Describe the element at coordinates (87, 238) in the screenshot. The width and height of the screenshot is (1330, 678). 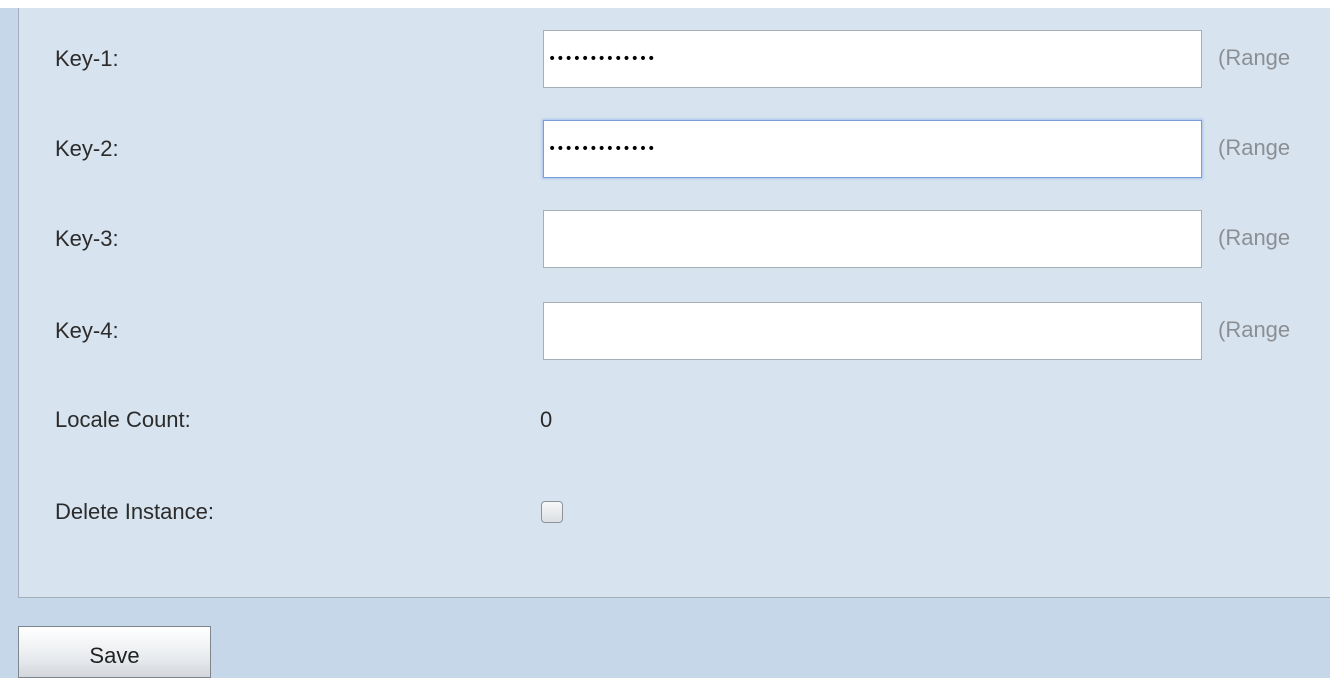
I see `key-3-label: Key-3:` at that location.